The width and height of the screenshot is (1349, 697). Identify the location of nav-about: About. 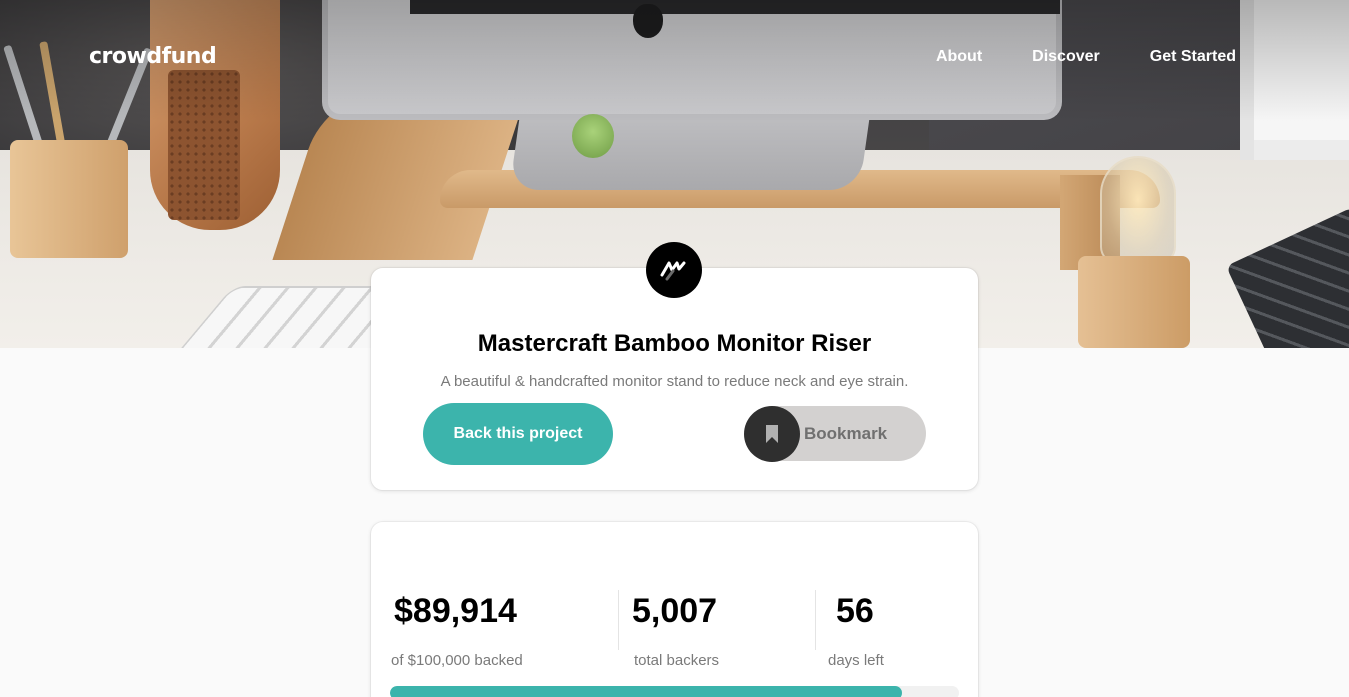
(959, 57).